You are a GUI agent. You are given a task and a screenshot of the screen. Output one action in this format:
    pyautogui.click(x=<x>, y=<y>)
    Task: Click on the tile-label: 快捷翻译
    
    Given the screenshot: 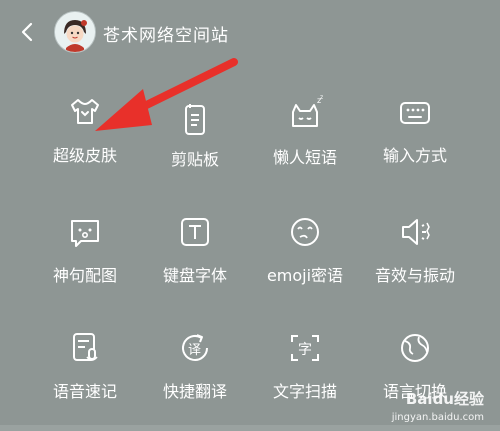 What is the action you would take?
    pyautogui.click(x=194, y=391)
    